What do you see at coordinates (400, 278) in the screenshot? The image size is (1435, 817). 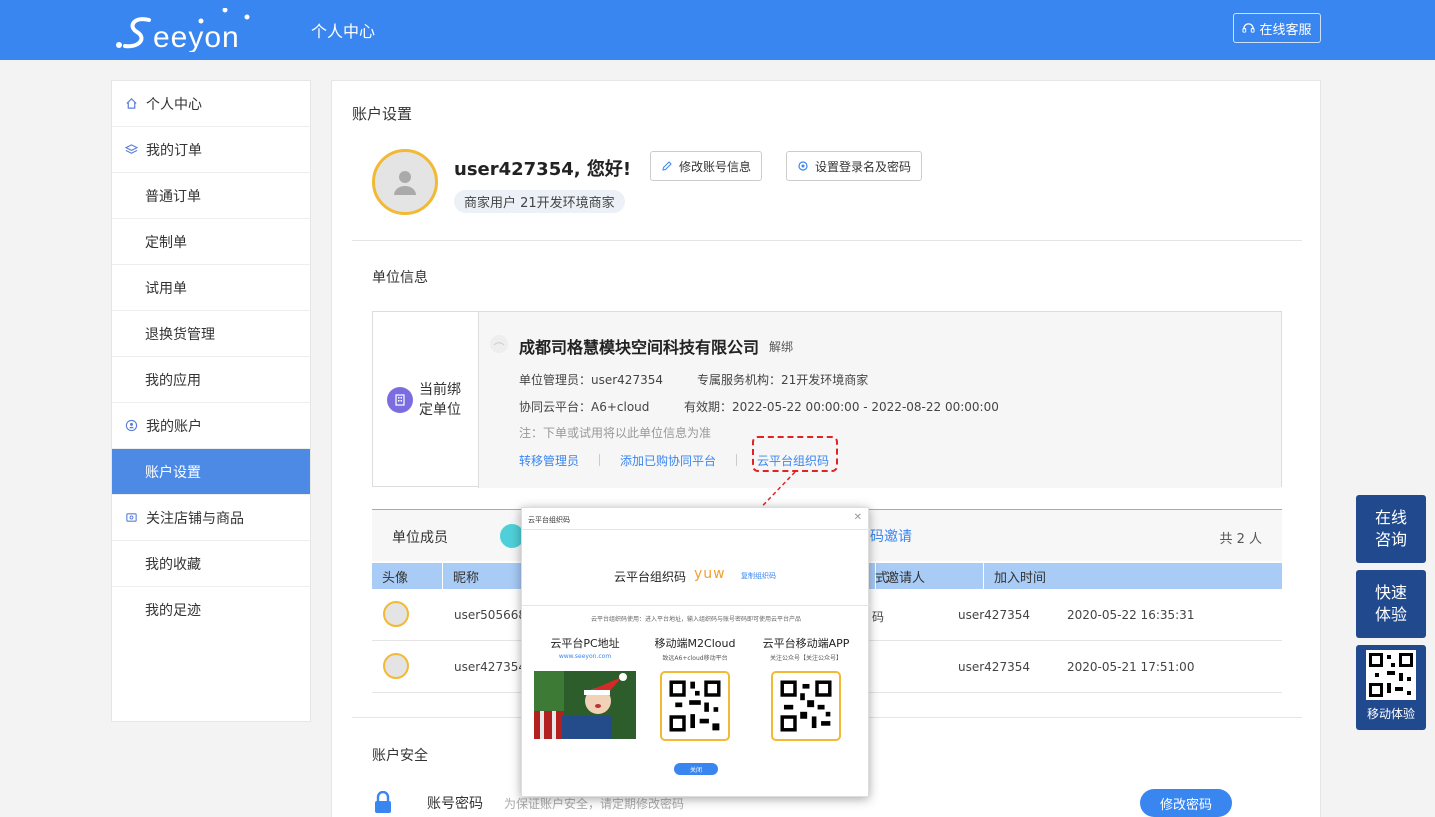 I see `org-info-title: 单位信息` at bounding box center [400, 278].